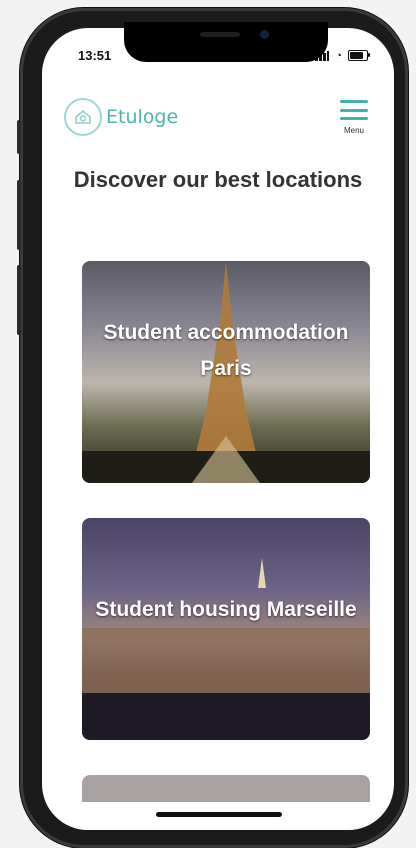 The height and width of the screenshot is (848, 416). I want to click on house-icon, so click(83, 117).